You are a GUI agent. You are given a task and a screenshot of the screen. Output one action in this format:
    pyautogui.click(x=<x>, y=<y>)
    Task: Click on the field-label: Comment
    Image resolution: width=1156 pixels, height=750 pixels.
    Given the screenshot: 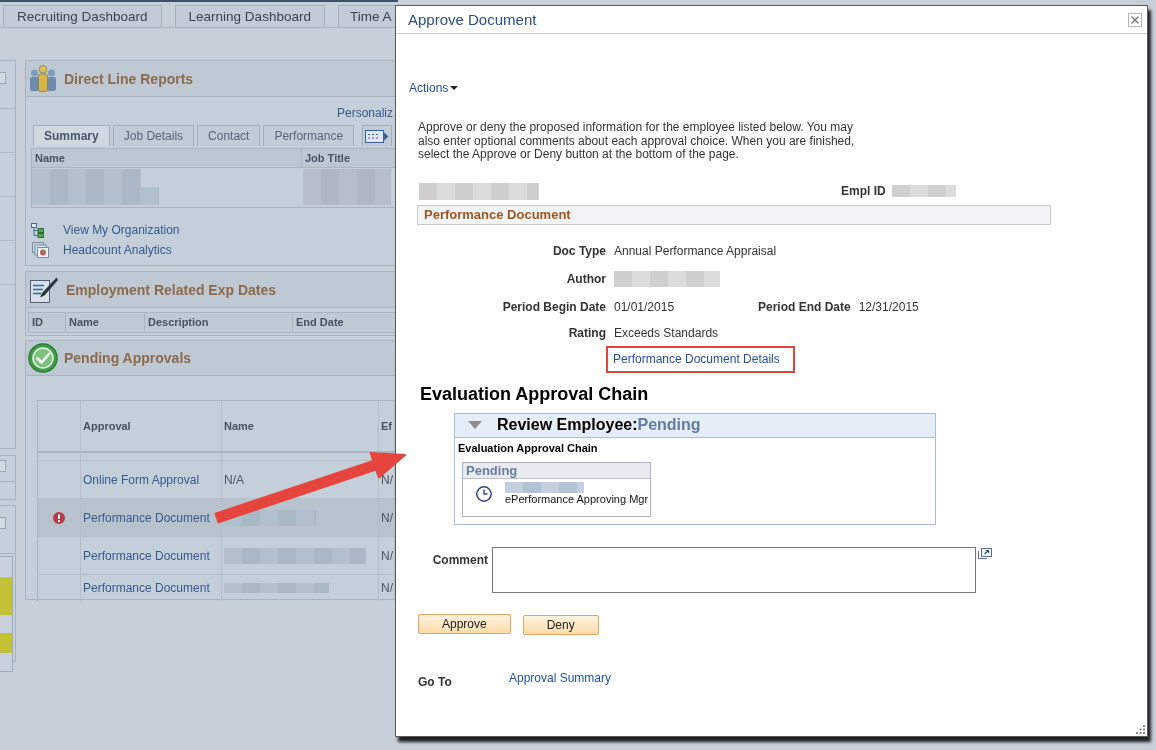 What is the action you would take?
    pyautogui.click(x=460, y=559)
    